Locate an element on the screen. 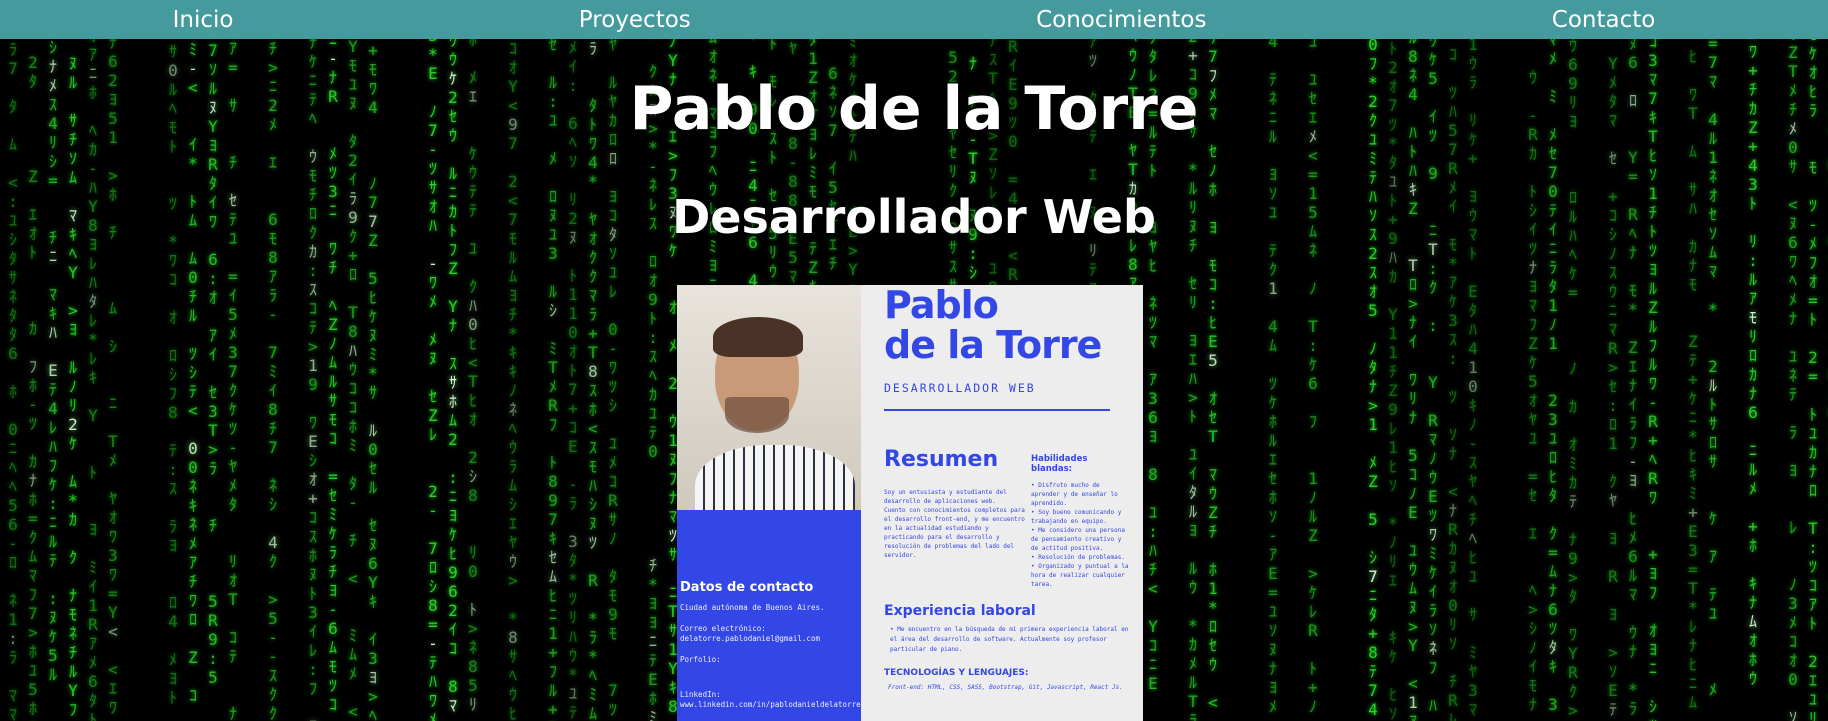 This screenshot has width=1828, height=721. top-navbar: Inicio Proyectos Conocimientos Contacto is located at coordinates (914, 19).